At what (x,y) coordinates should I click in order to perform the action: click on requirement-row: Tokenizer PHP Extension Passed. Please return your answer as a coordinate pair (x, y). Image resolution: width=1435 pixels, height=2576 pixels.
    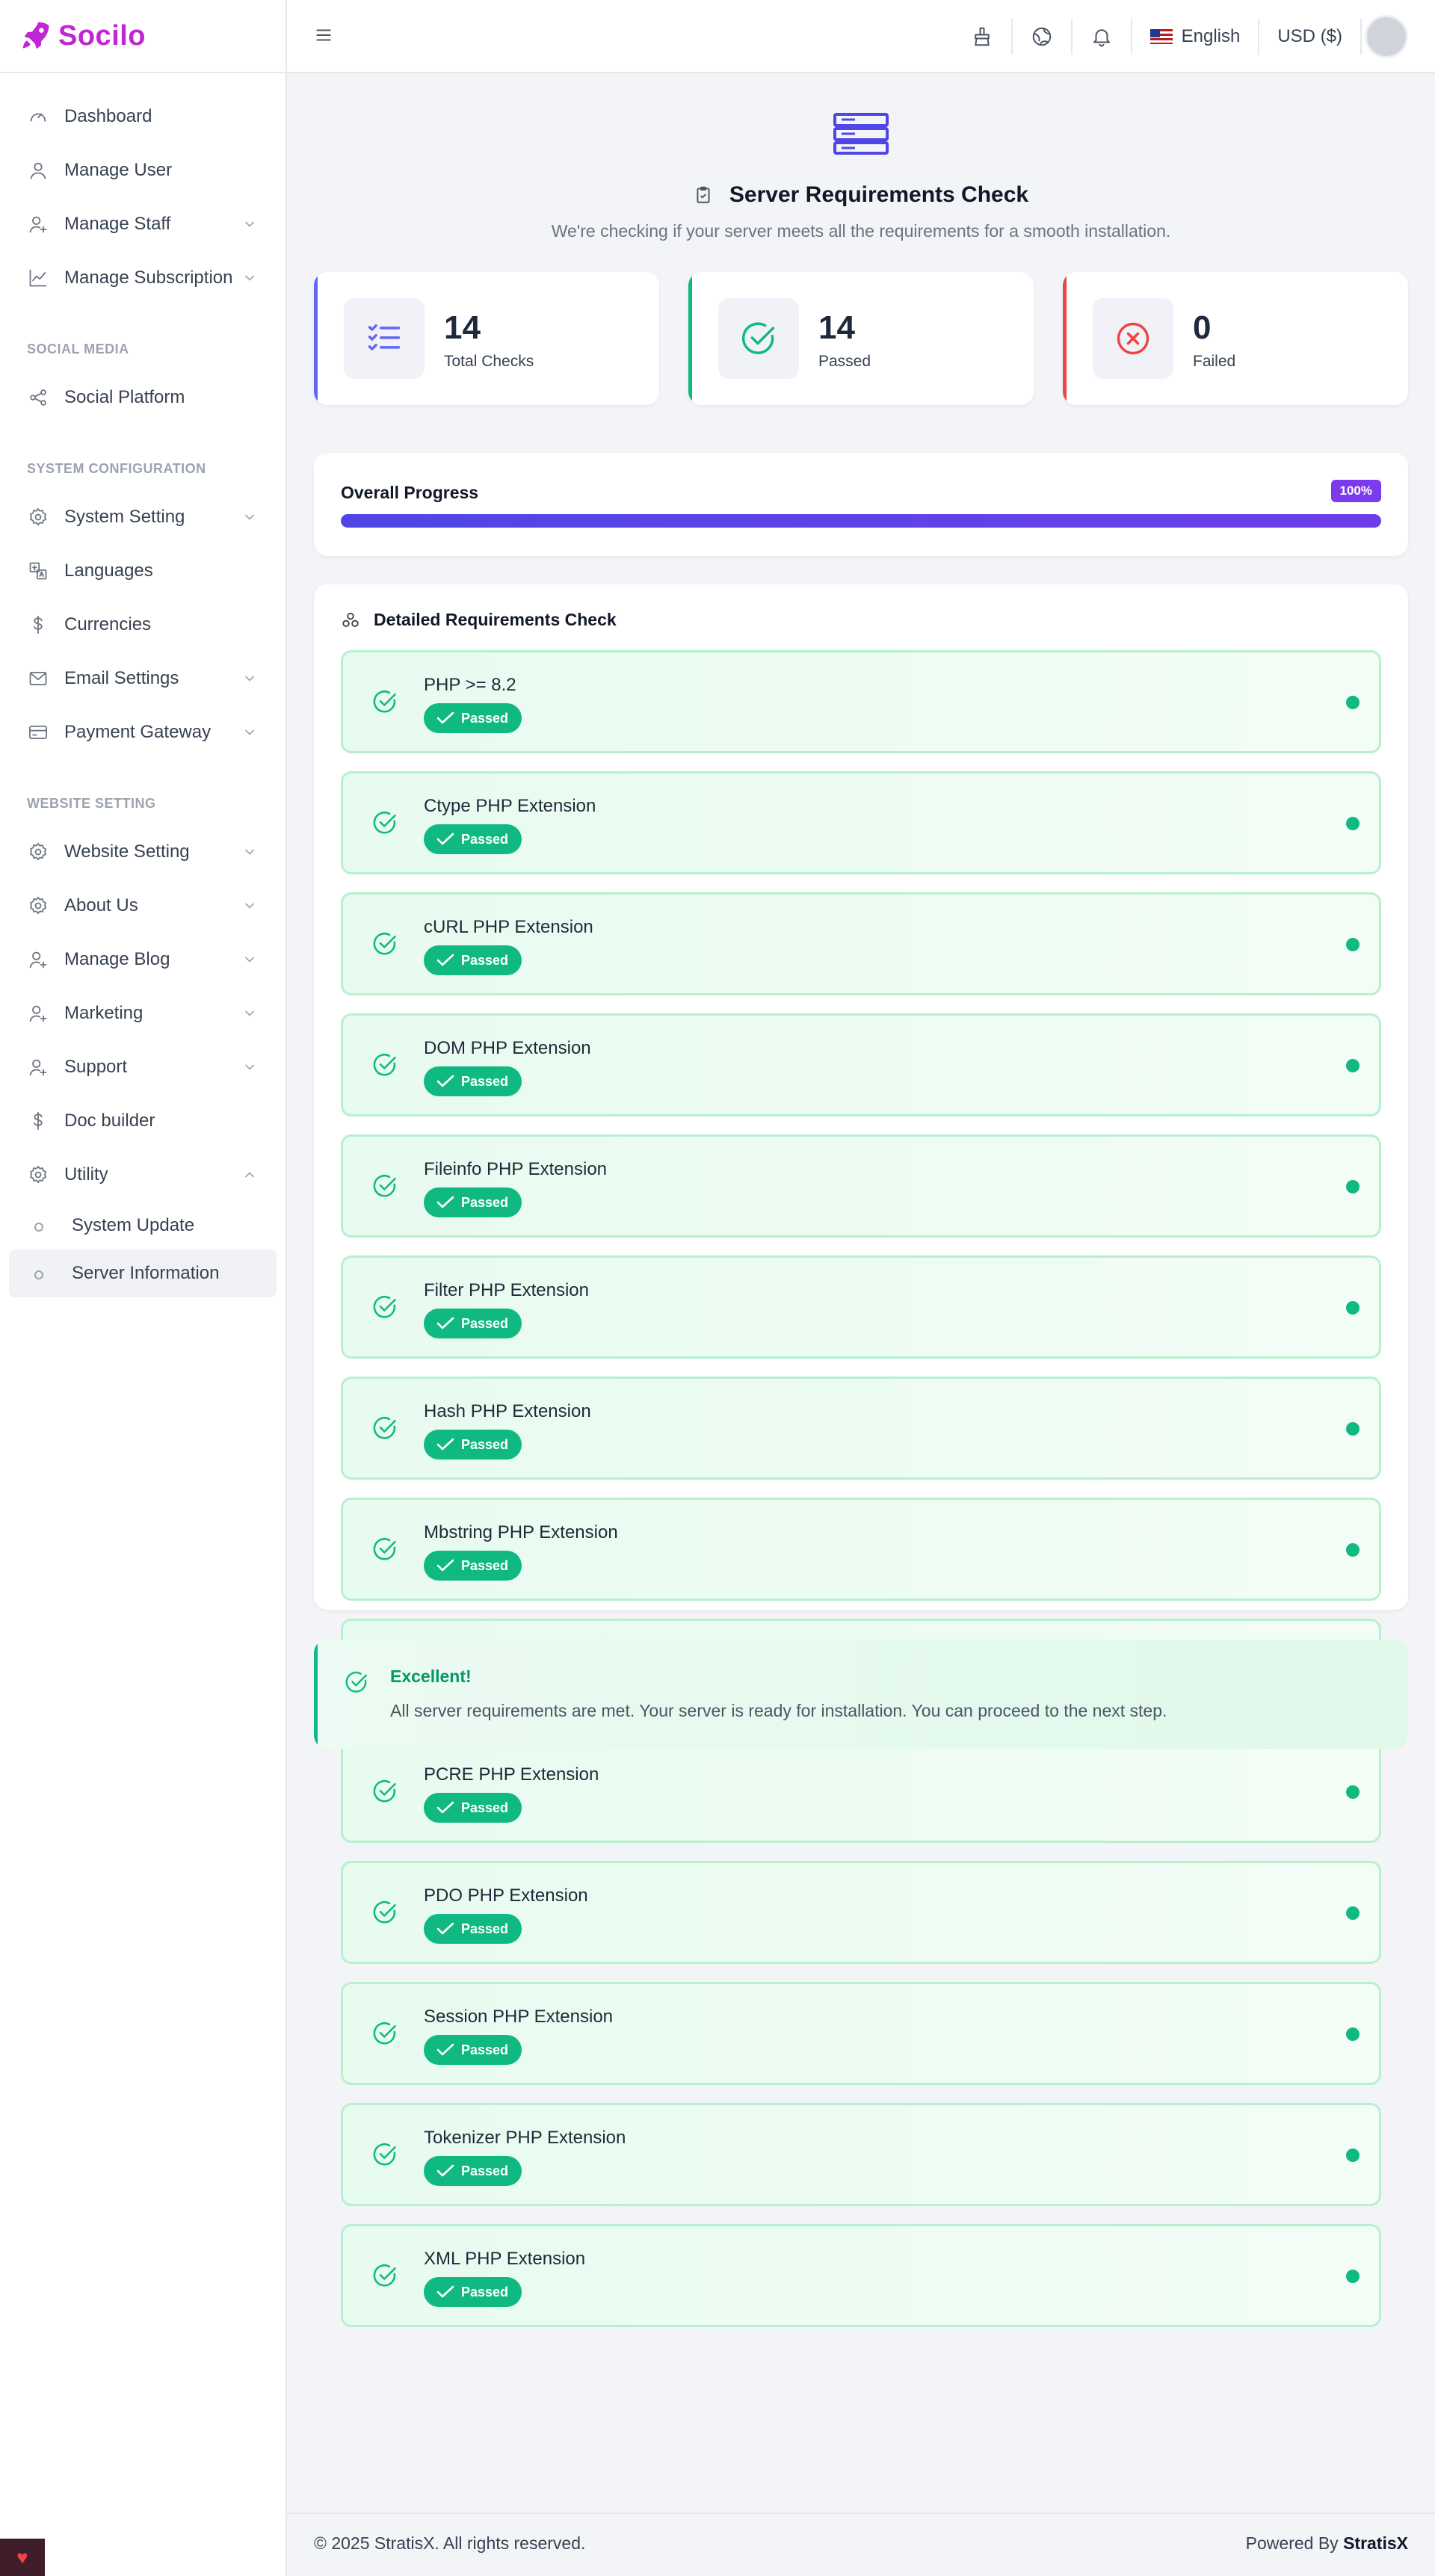
    Looking at the image, I should click on (861, 2155).